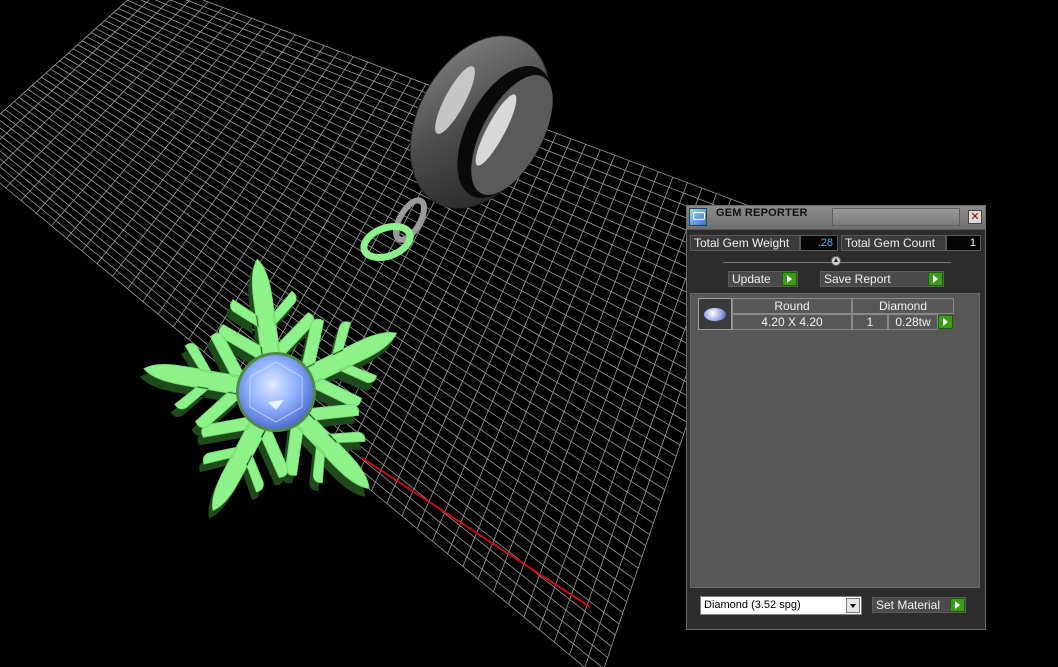  I want to click on title-bar: GEM REPORTER ✕, so click(836, 218).